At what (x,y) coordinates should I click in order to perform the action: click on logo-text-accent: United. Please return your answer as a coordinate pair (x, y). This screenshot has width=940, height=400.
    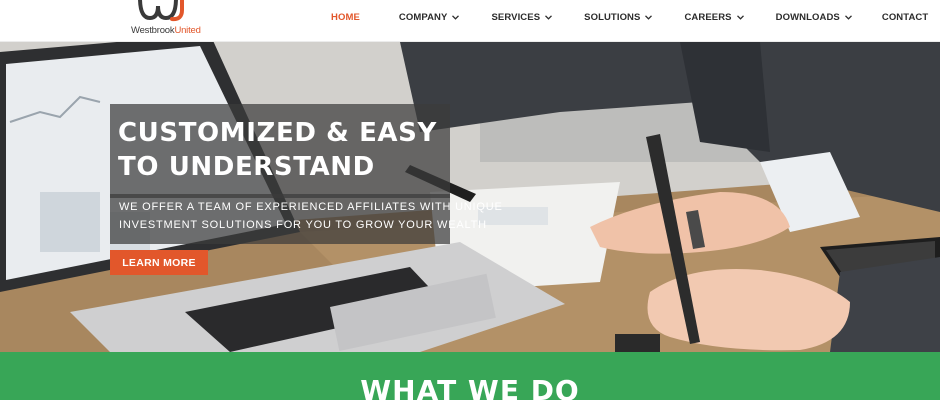
    Looking at the image, I should click on (187, 30).